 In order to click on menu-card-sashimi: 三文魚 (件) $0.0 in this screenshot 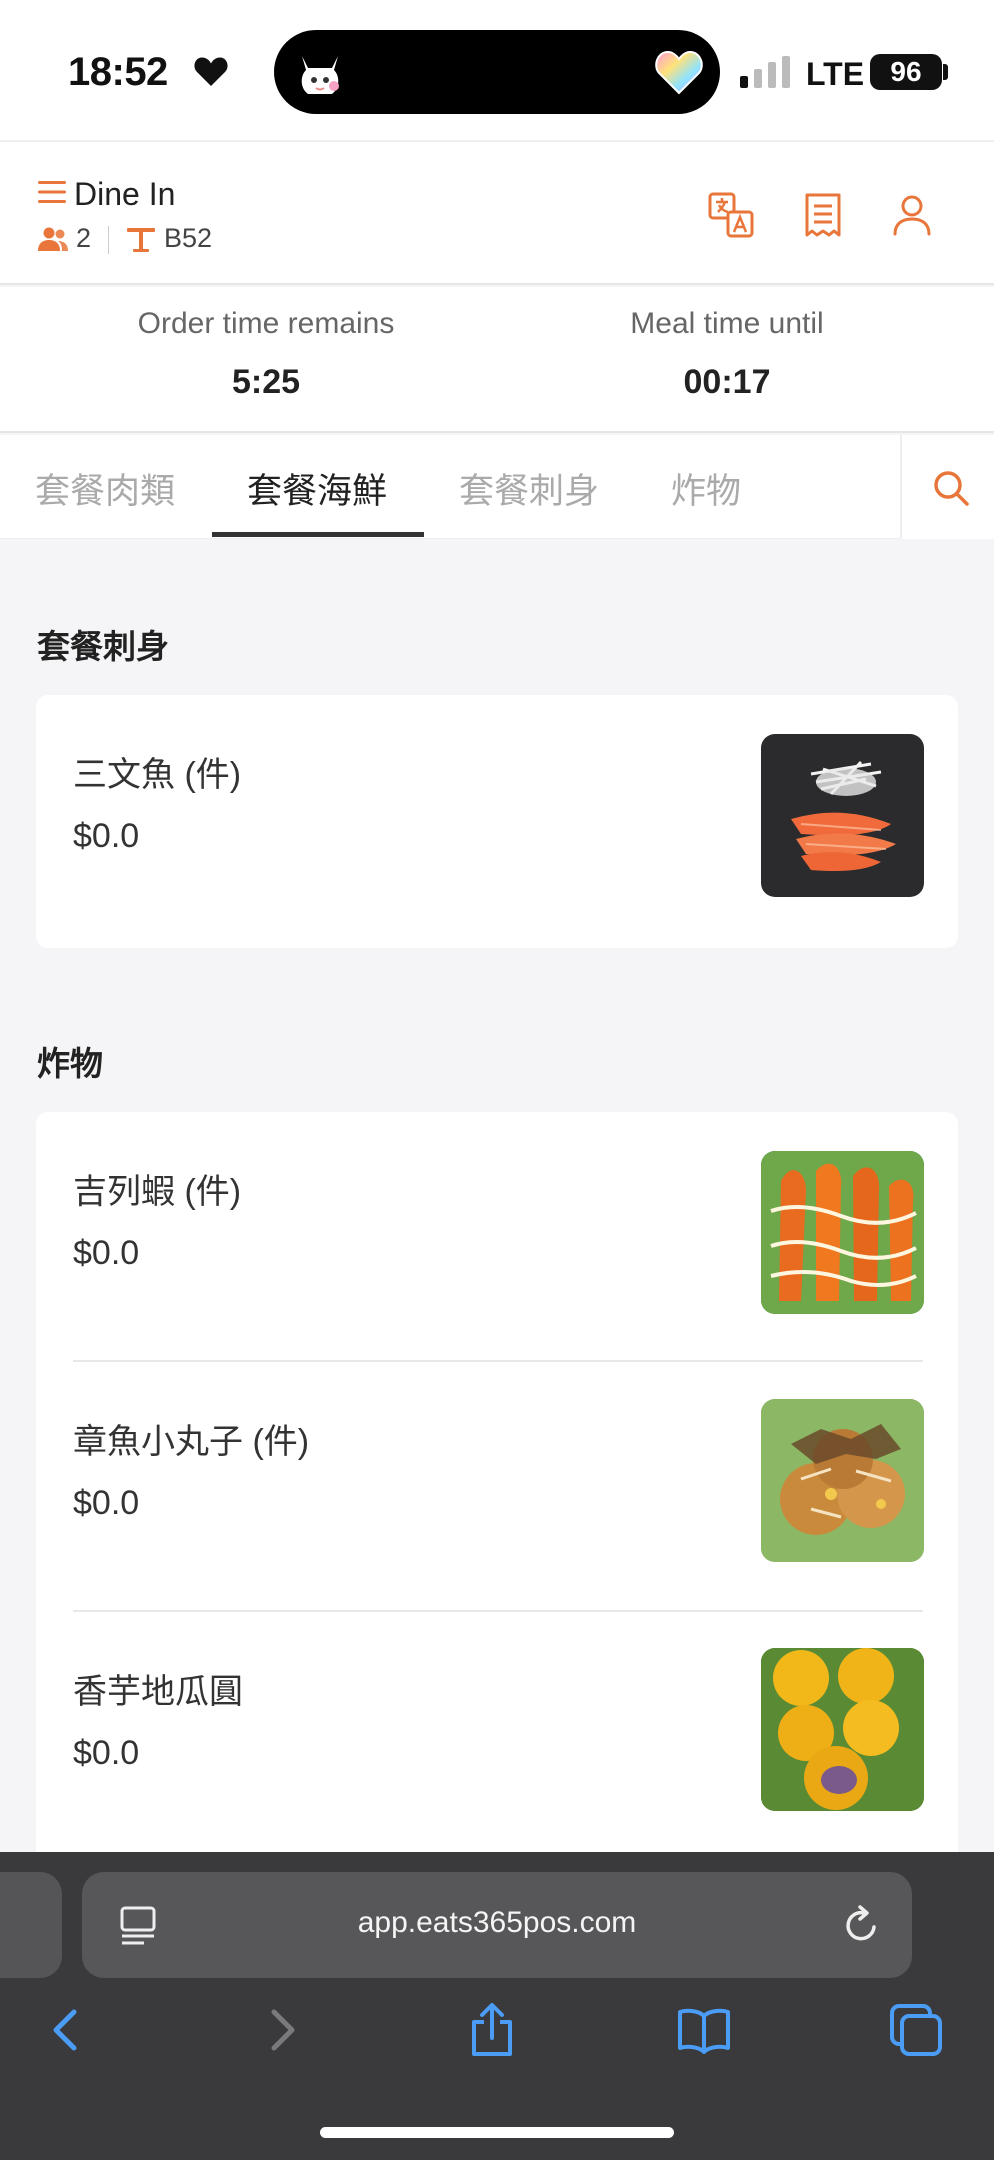, I will do `click(497, 821)`.